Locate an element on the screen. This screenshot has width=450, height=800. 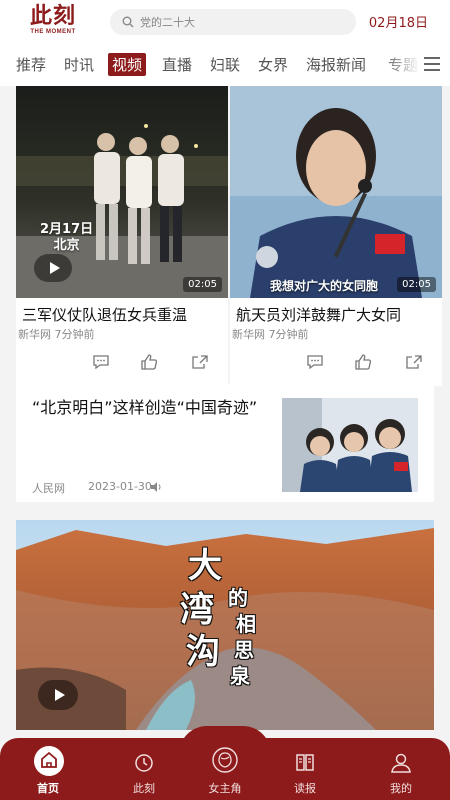
nav-label: 首页 is located at coordinates (48, 788).